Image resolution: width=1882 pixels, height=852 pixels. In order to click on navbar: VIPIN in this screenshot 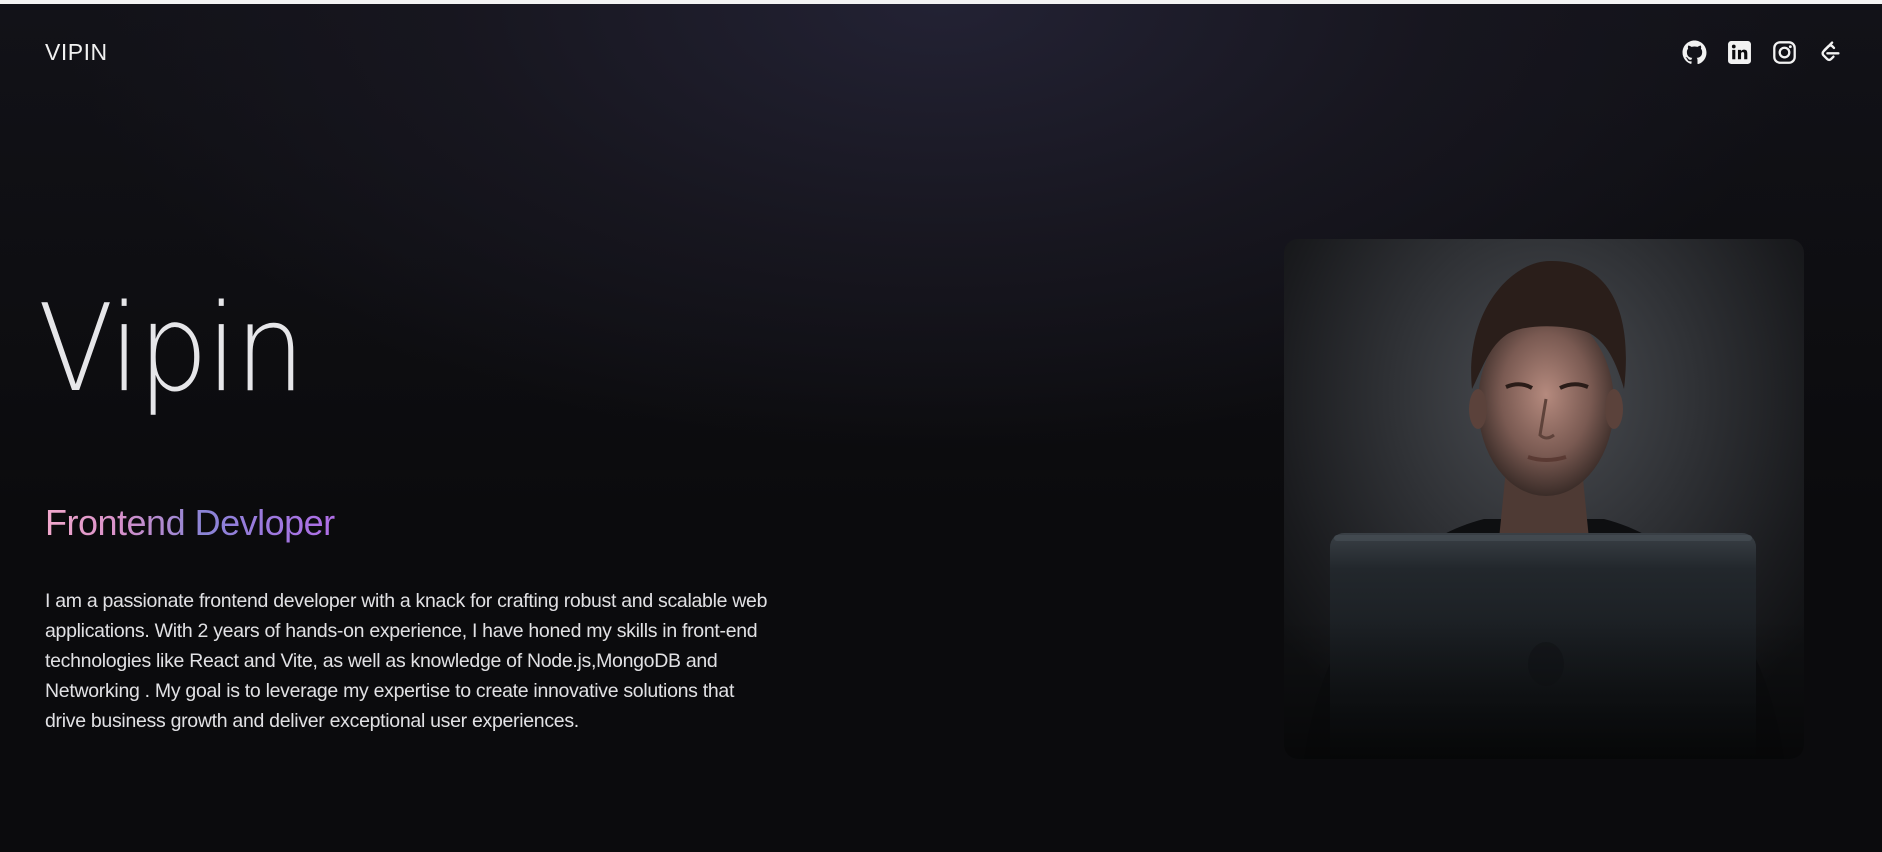, I will do `click(941, 52)`.